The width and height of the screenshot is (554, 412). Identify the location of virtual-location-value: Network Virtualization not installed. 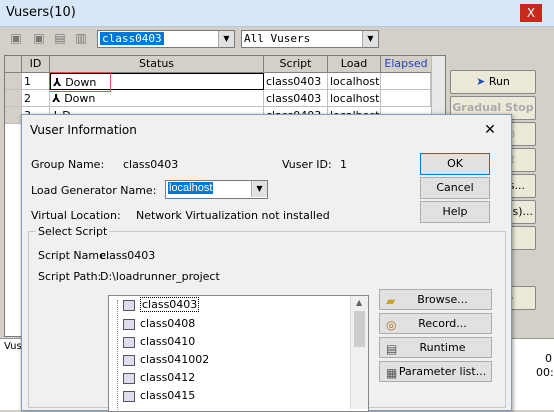
(233, 215).